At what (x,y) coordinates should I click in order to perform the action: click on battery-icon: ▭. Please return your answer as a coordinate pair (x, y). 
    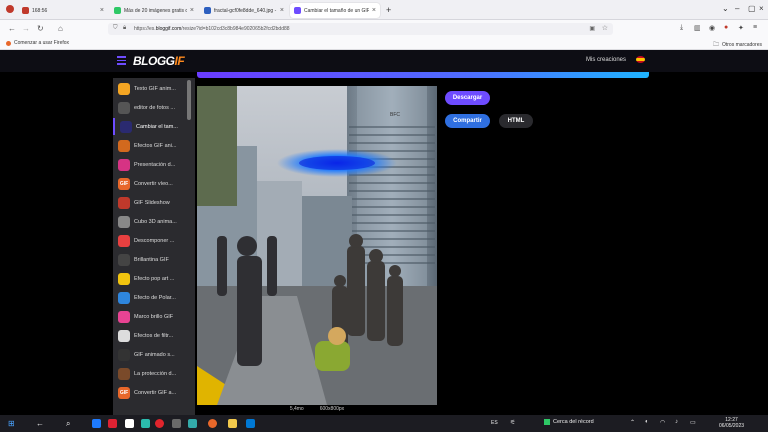
    Looking at the image, I should click on (693, 422).